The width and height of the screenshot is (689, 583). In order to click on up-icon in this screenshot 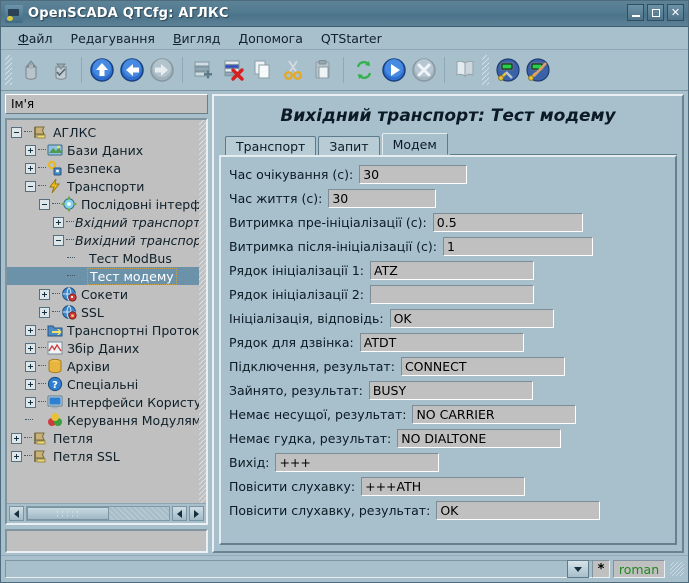, I will do `click(102, 70)`.